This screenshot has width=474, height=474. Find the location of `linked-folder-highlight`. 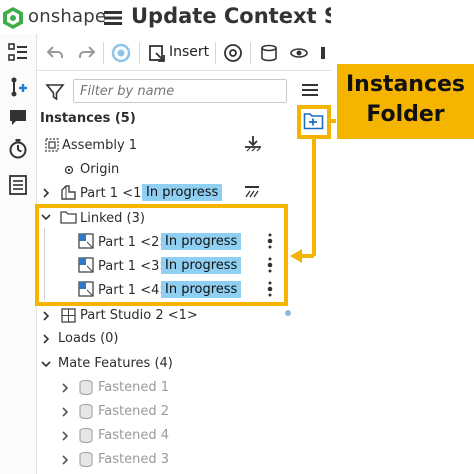

linked-folder-highlight is located at coordinates (161, 255).